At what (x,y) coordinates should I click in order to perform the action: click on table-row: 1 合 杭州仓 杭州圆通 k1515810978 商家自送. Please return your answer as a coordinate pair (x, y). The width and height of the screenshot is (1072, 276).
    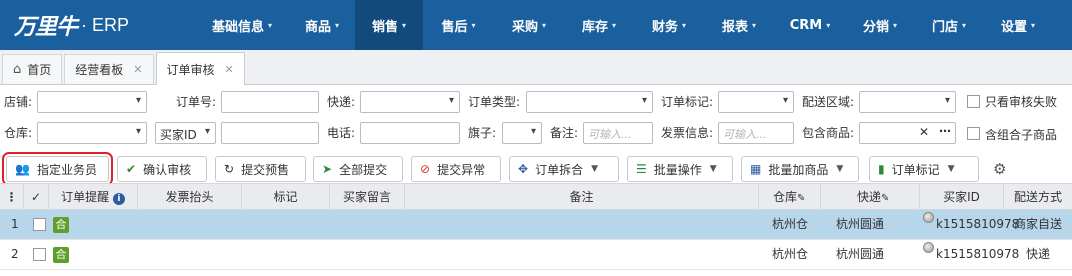
    Looking at the image, I should click on (536, 225).